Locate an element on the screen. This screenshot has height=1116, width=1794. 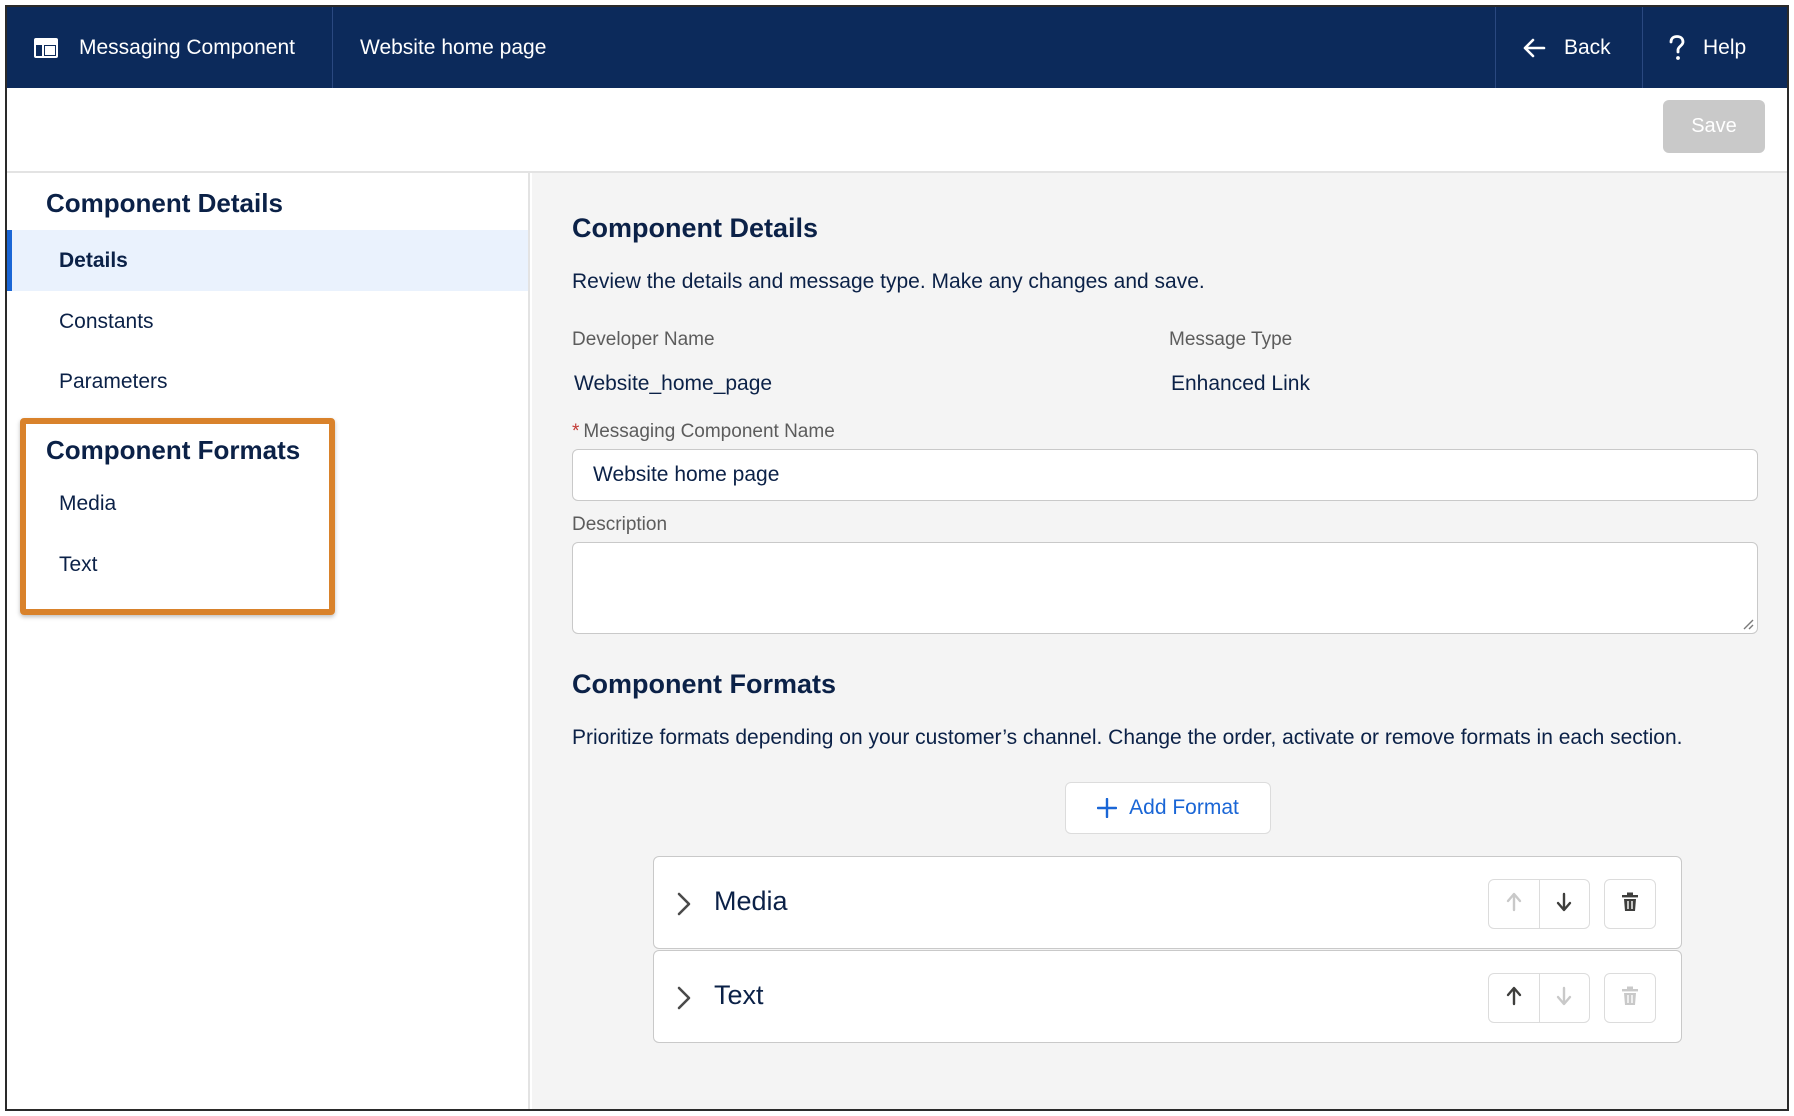
format-title: Text is located at coordinates (739, 995).